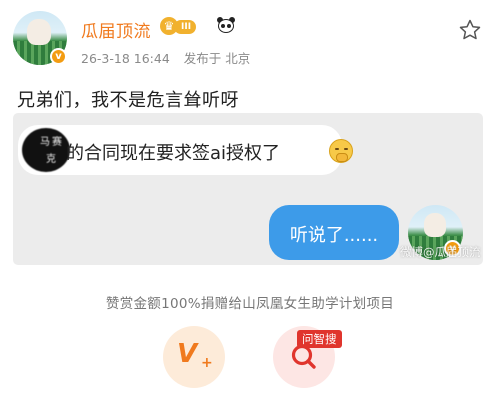 The width and height of the screenshot is (500, 395). Describe the element at coordinates (125, 58) in the screenshot. I see `post-time: 26-3-18 16:44` at that location.